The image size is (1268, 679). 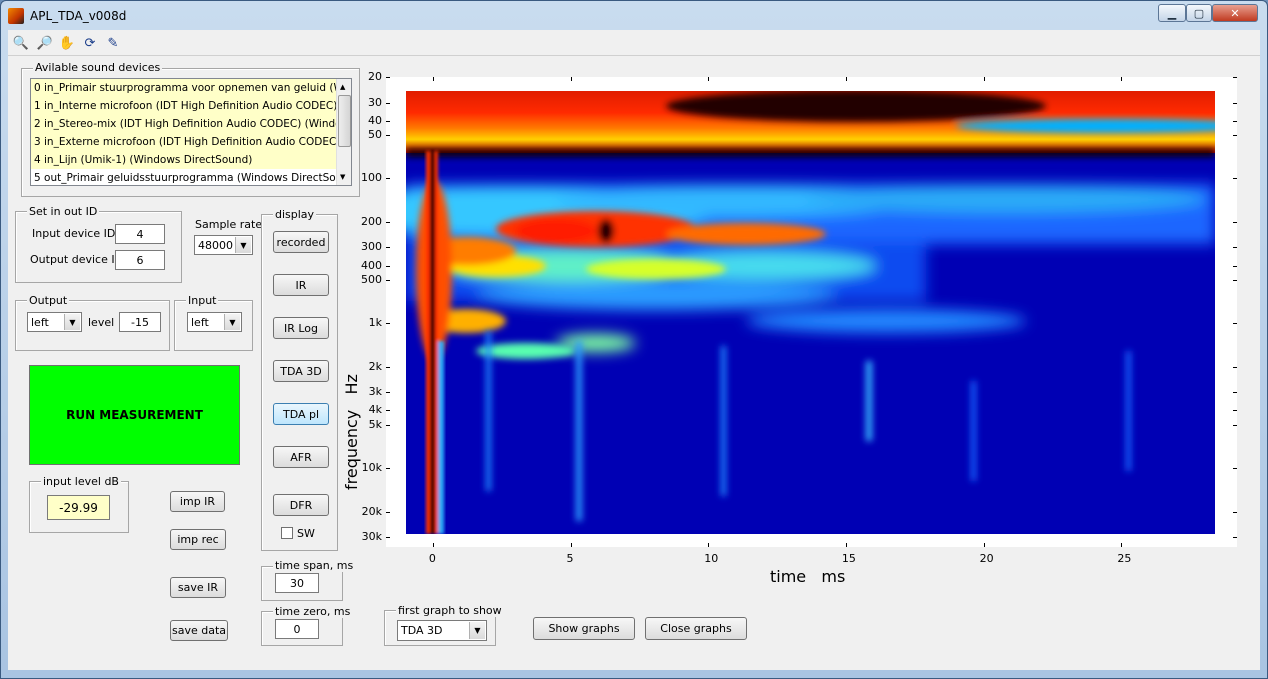 What do you see at coordinates (344, 121) in the screenshot?
I see `scroll-thumb` at bounding box center [344, 121].